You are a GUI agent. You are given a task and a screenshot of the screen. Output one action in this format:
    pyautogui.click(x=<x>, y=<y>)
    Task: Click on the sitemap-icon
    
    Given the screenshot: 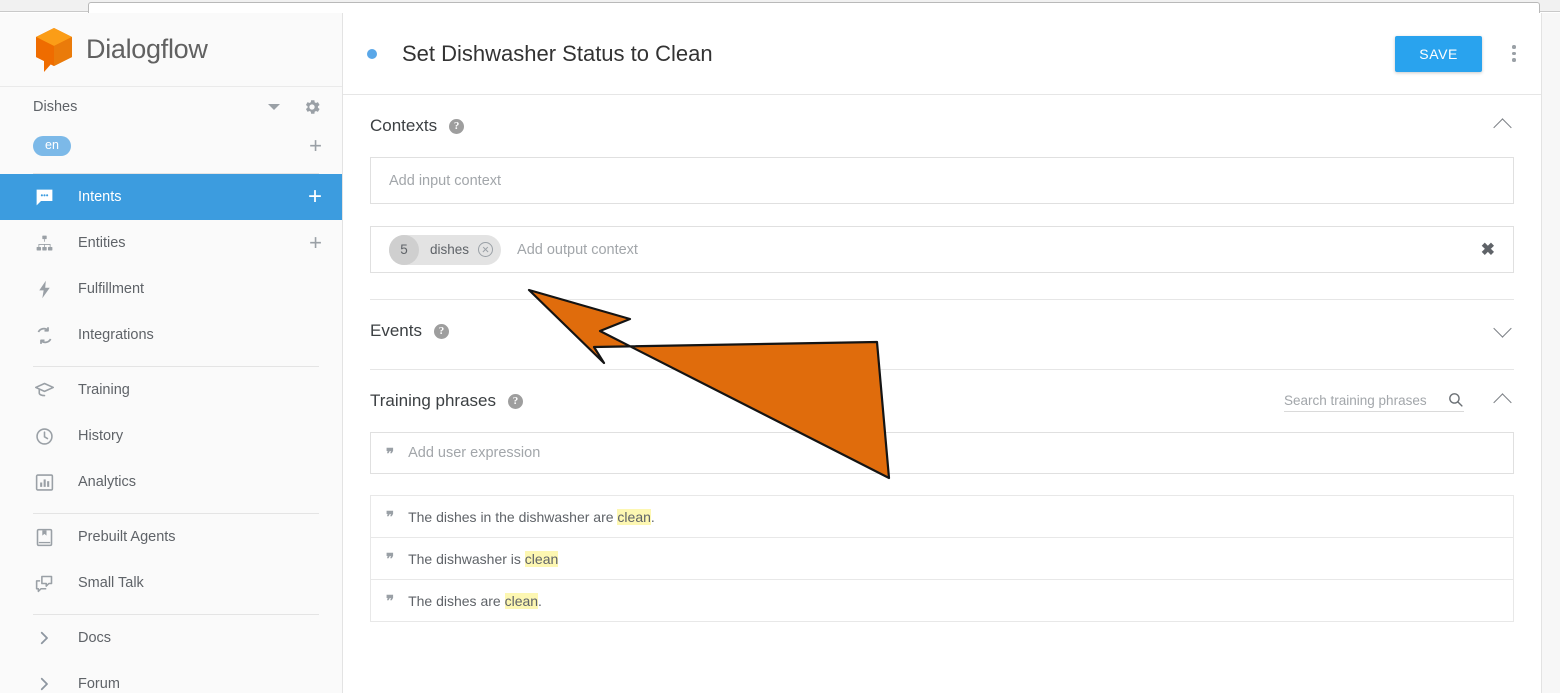 What is the action you would take?
    pyautogui.click(x=44, y=243)
    